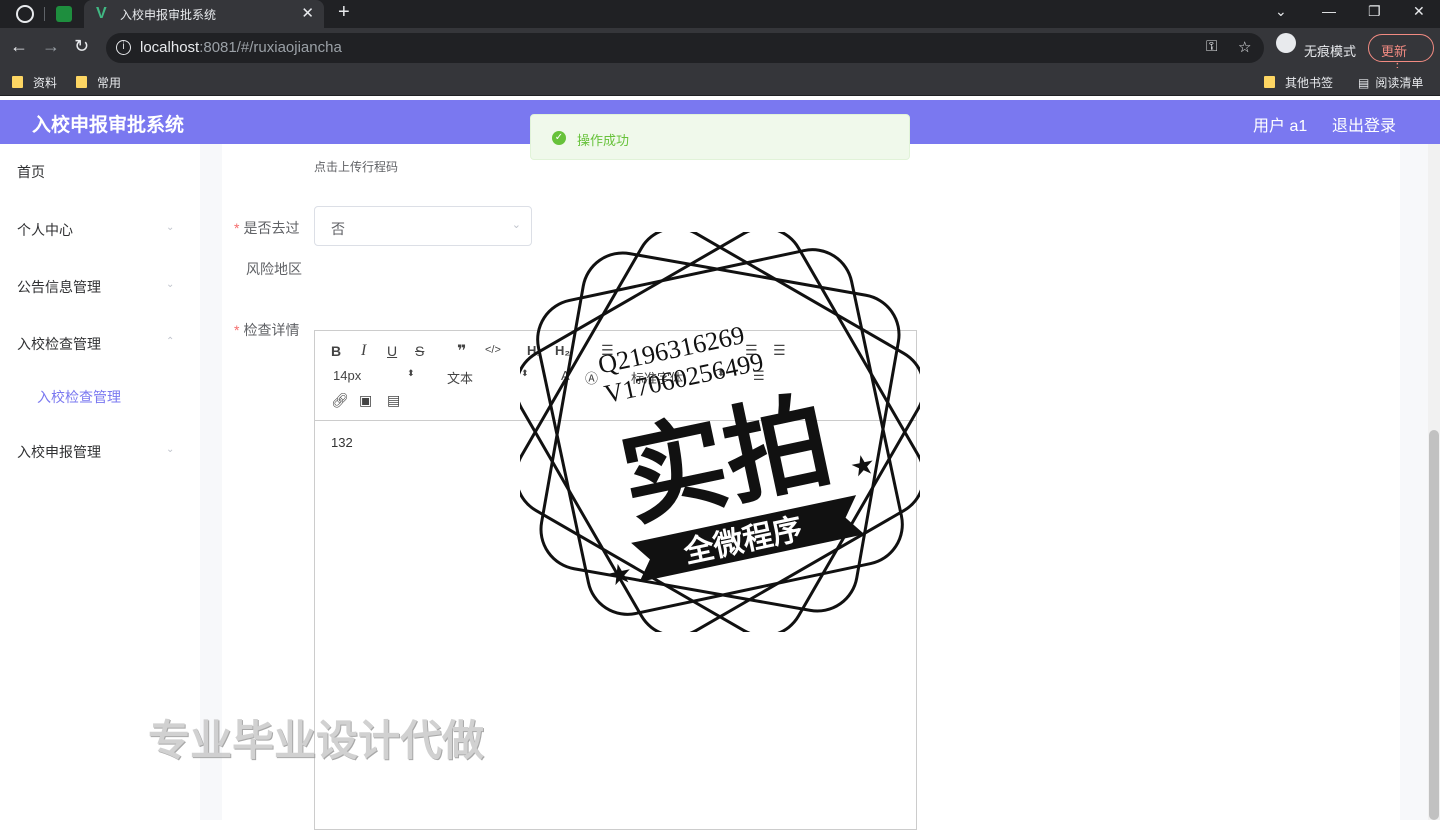 This screenshot has width=1440, height=830. What do you see at coordinates (267, 330) in the screenshot?
I see `detail-label: * 检查详情` at bounding box center [267, 330].